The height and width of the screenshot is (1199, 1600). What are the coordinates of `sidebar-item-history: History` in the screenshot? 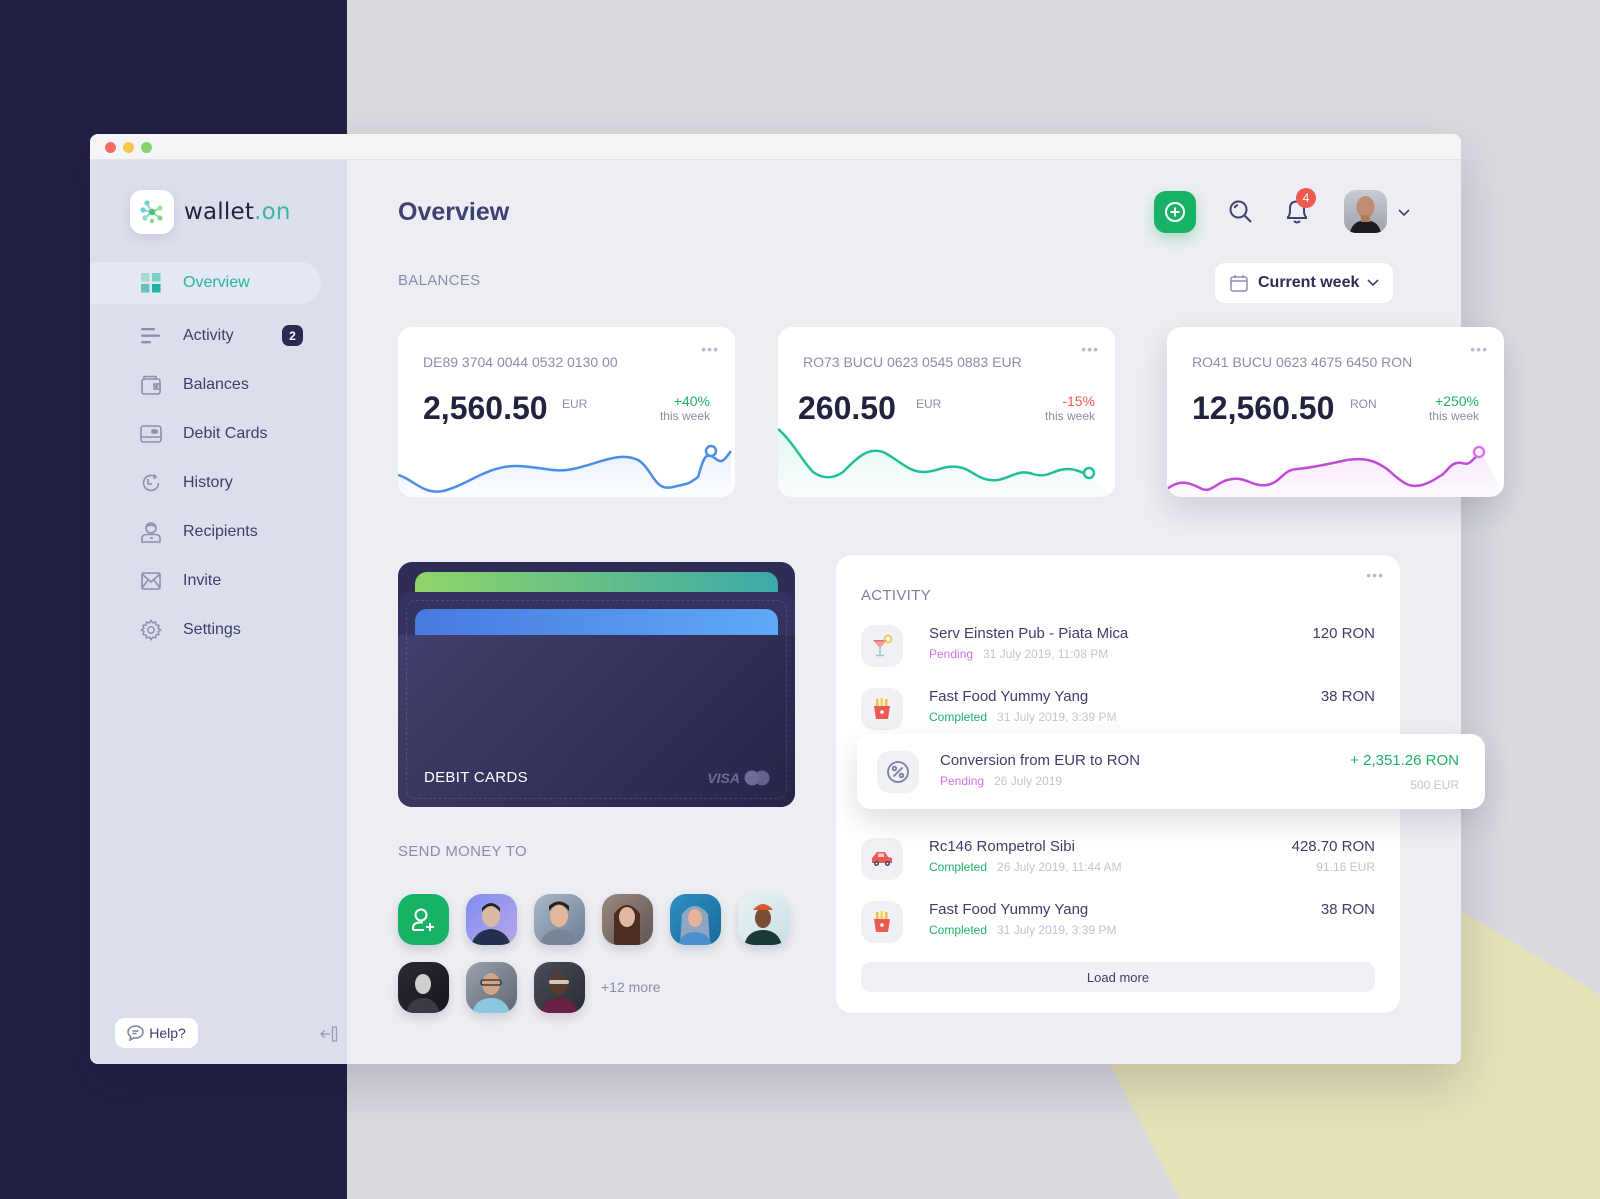 It's located at (218, 482).